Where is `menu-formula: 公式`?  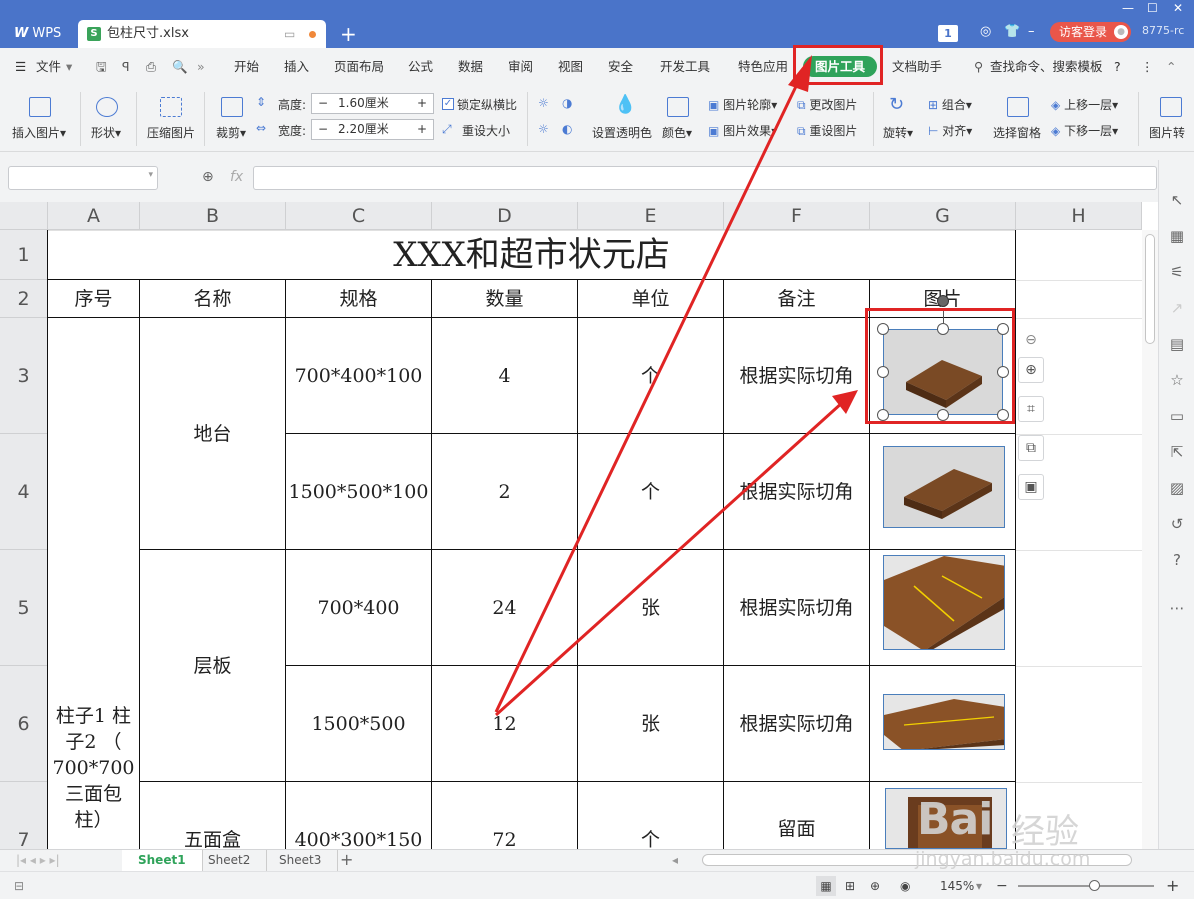
menu-formula: 公式 is located at coordinates (420, 67).